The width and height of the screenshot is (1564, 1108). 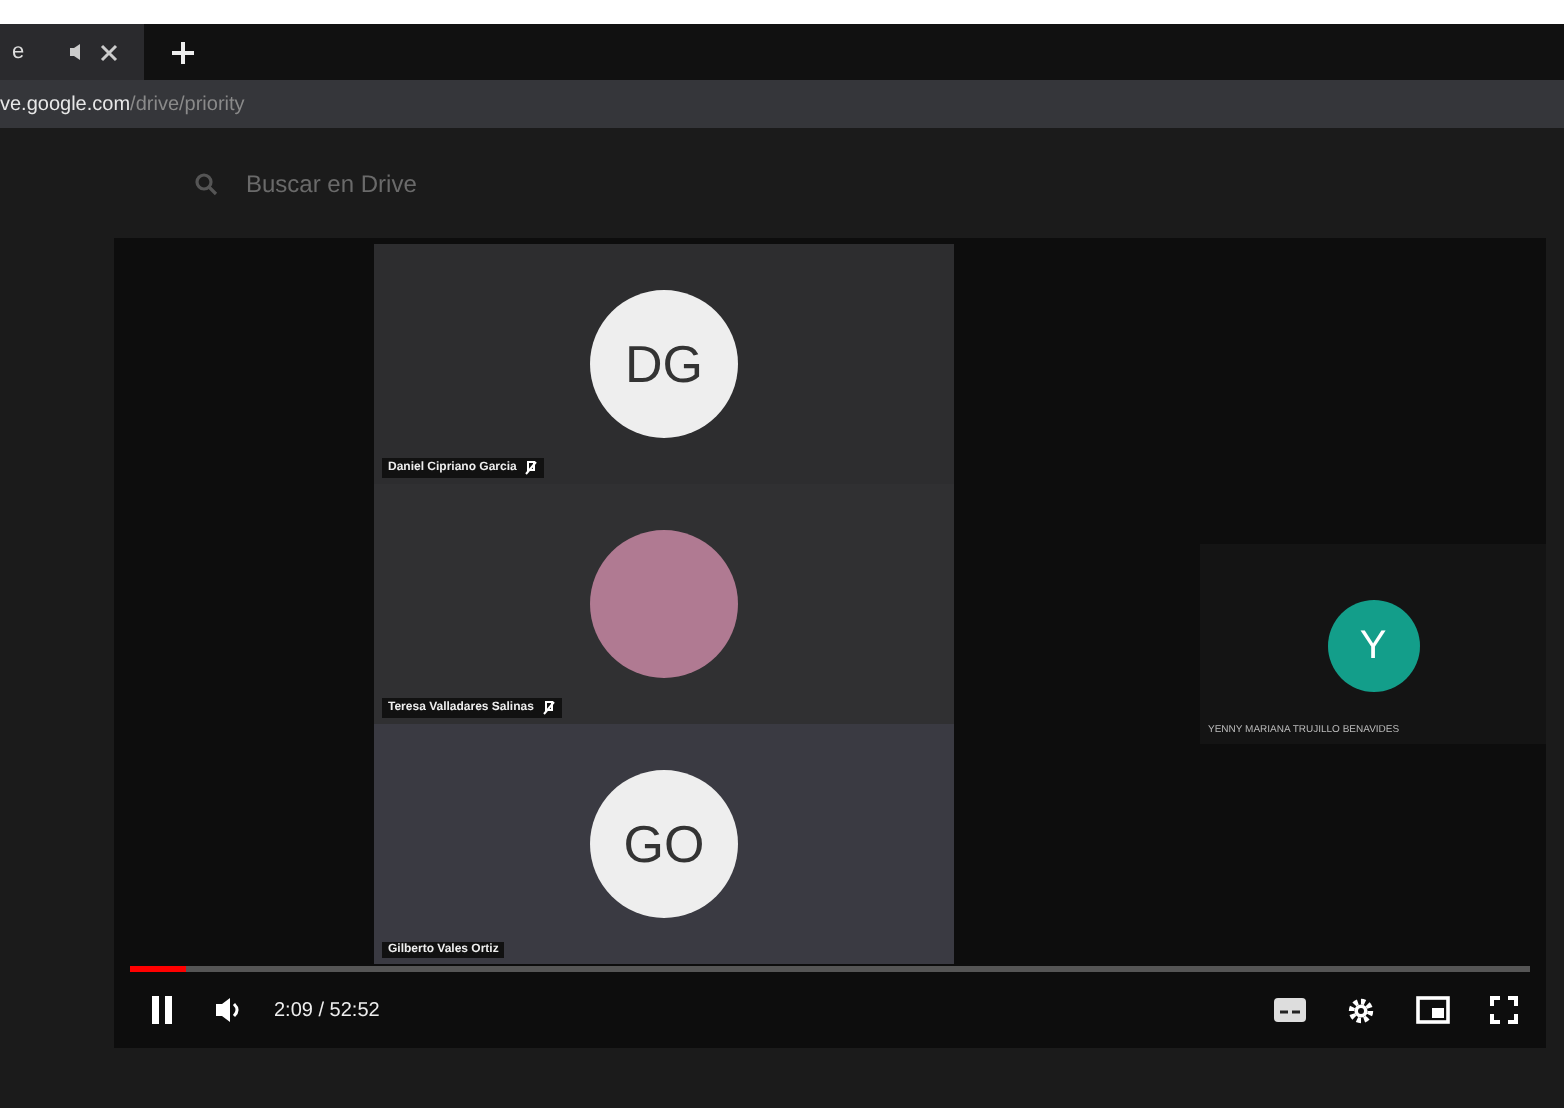 I want to click on settings-icon, so click(x=1361, y=1010).